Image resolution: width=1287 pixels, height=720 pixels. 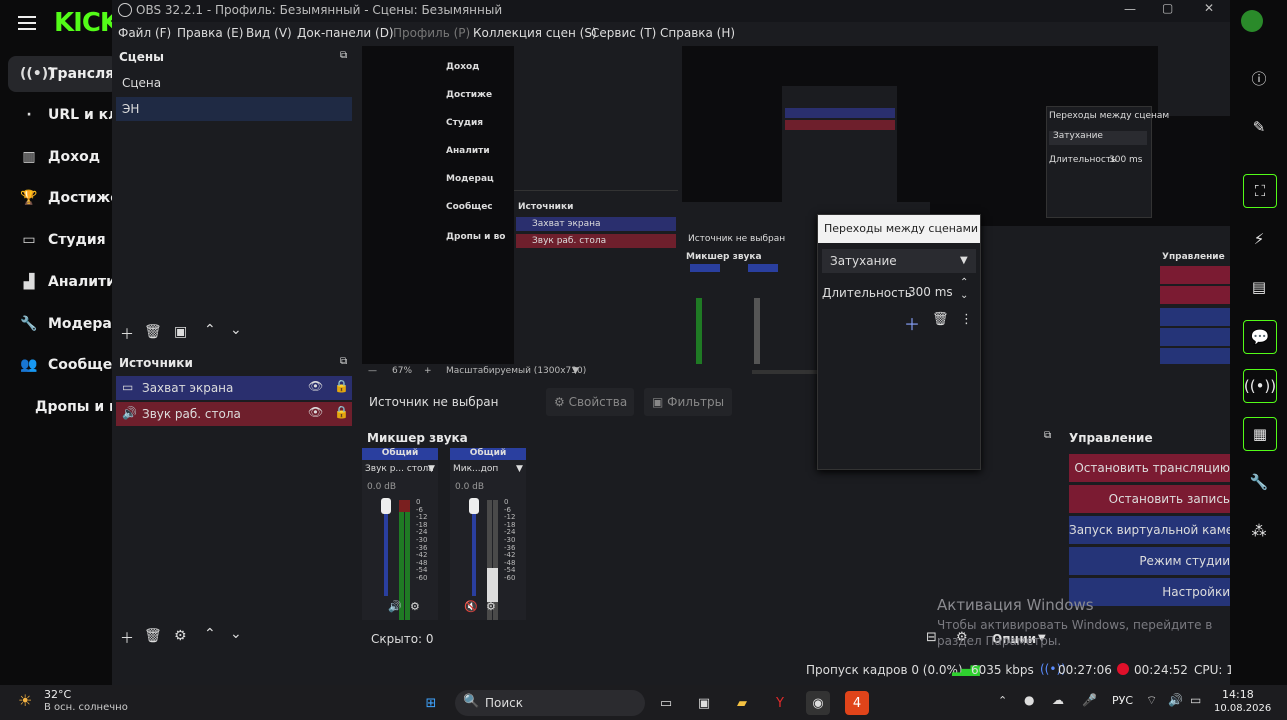 I want to click on muted-speaker-icon: 🔇, so click(x=471, y=606).